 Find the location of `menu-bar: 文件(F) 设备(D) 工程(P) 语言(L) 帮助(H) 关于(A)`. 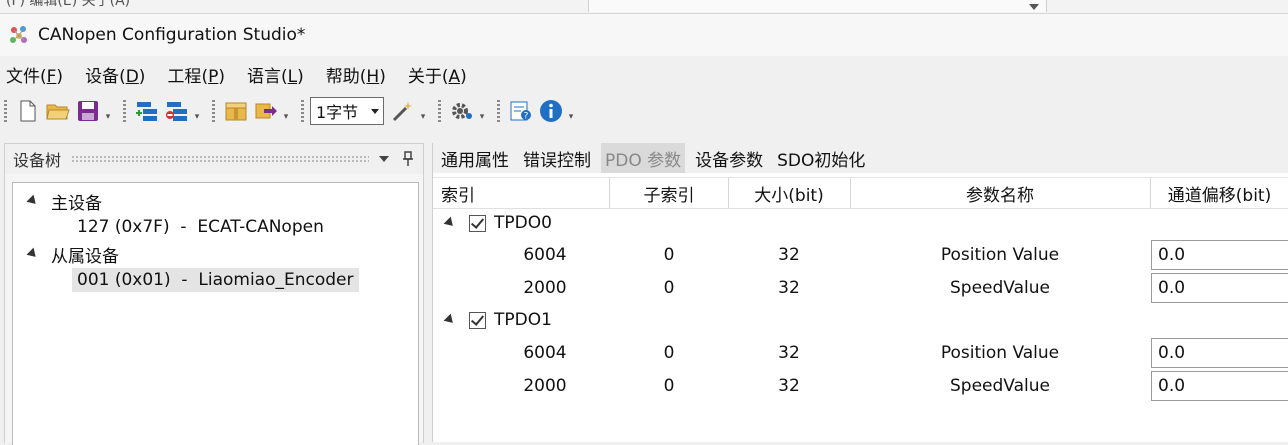

menu-bar: 文件(F) 设备(D) 工程(P) 语言(L) 帮助(H) 关于(A) is located at coordinates (244, 74).